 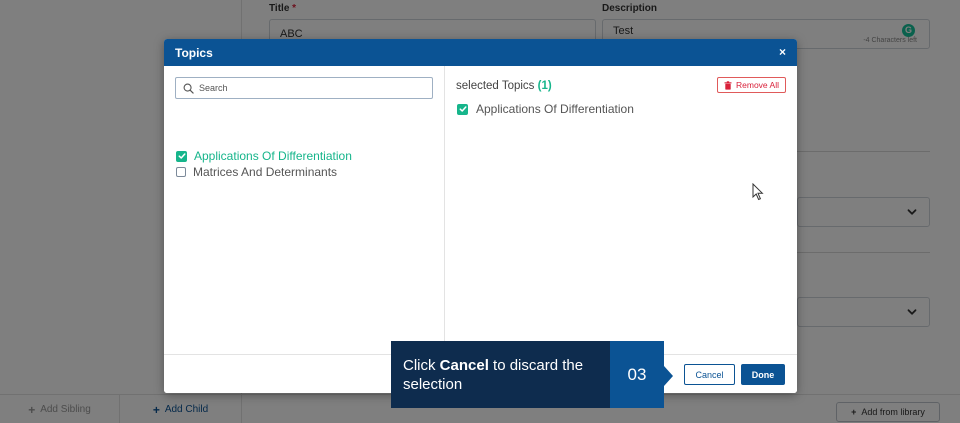 I want to click on remove-all-label: Remove All, so click(x=757, y=85).